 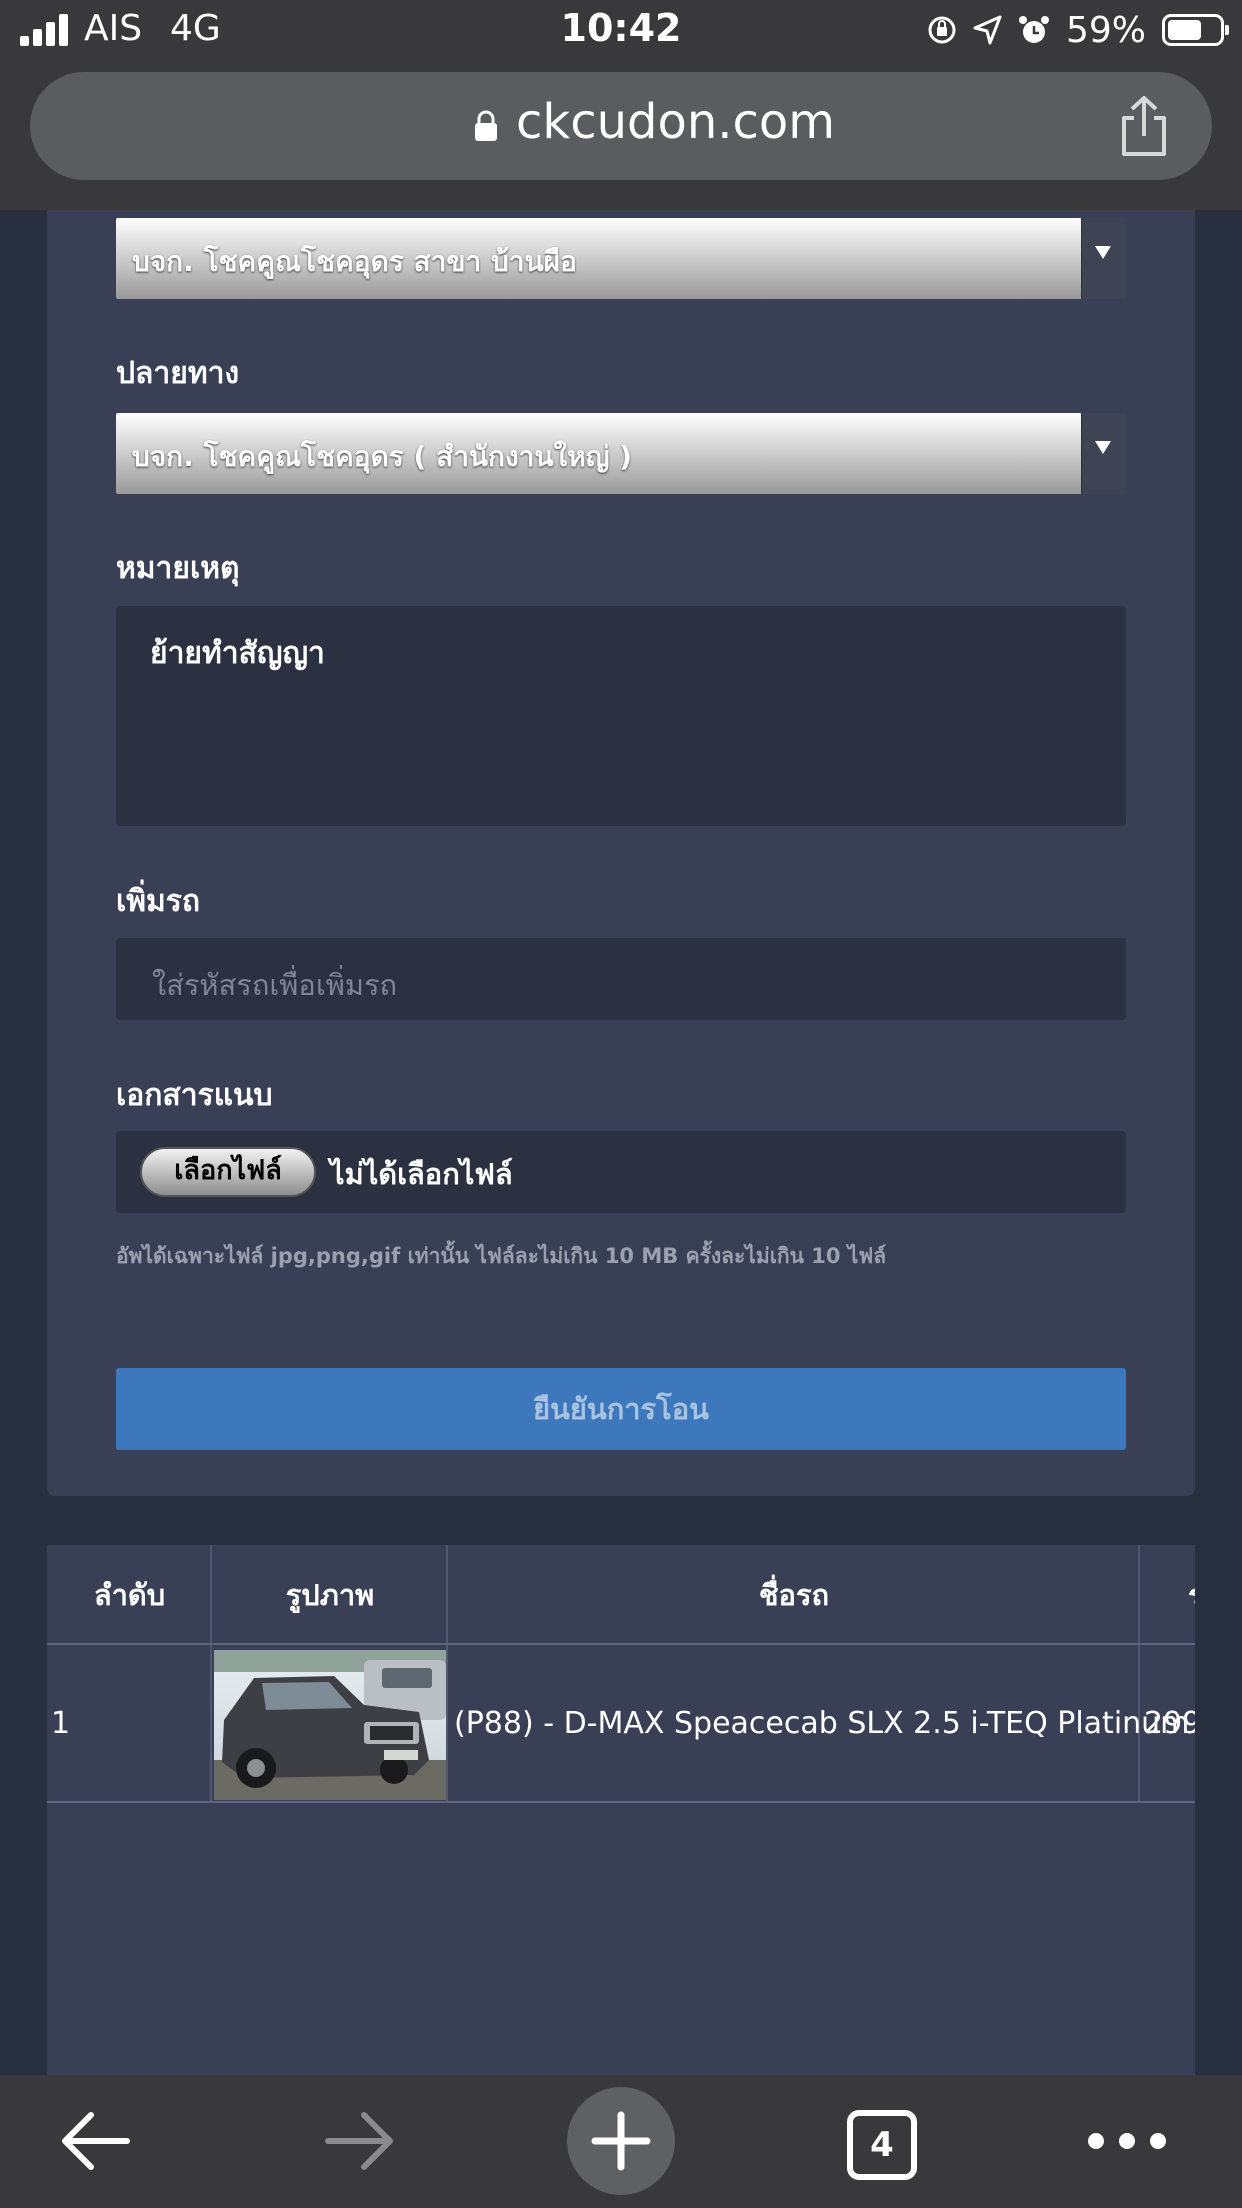 I want to click on status-right-group: 59%, so click(x=1076, y=30).